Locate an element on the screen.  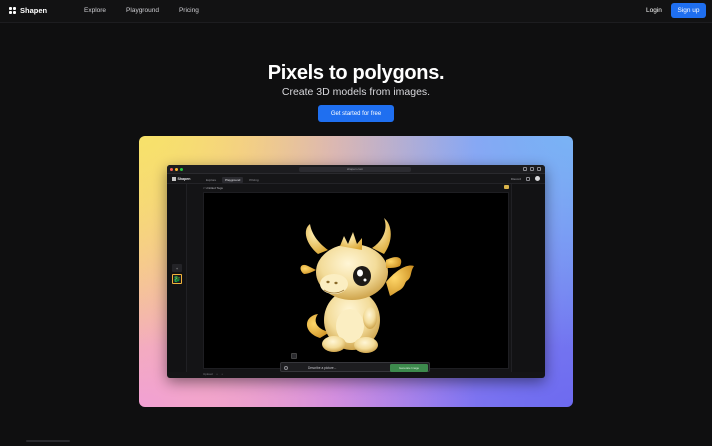
preview-tabs: Explore Playground Pricing is located at coordinates (232, 179).